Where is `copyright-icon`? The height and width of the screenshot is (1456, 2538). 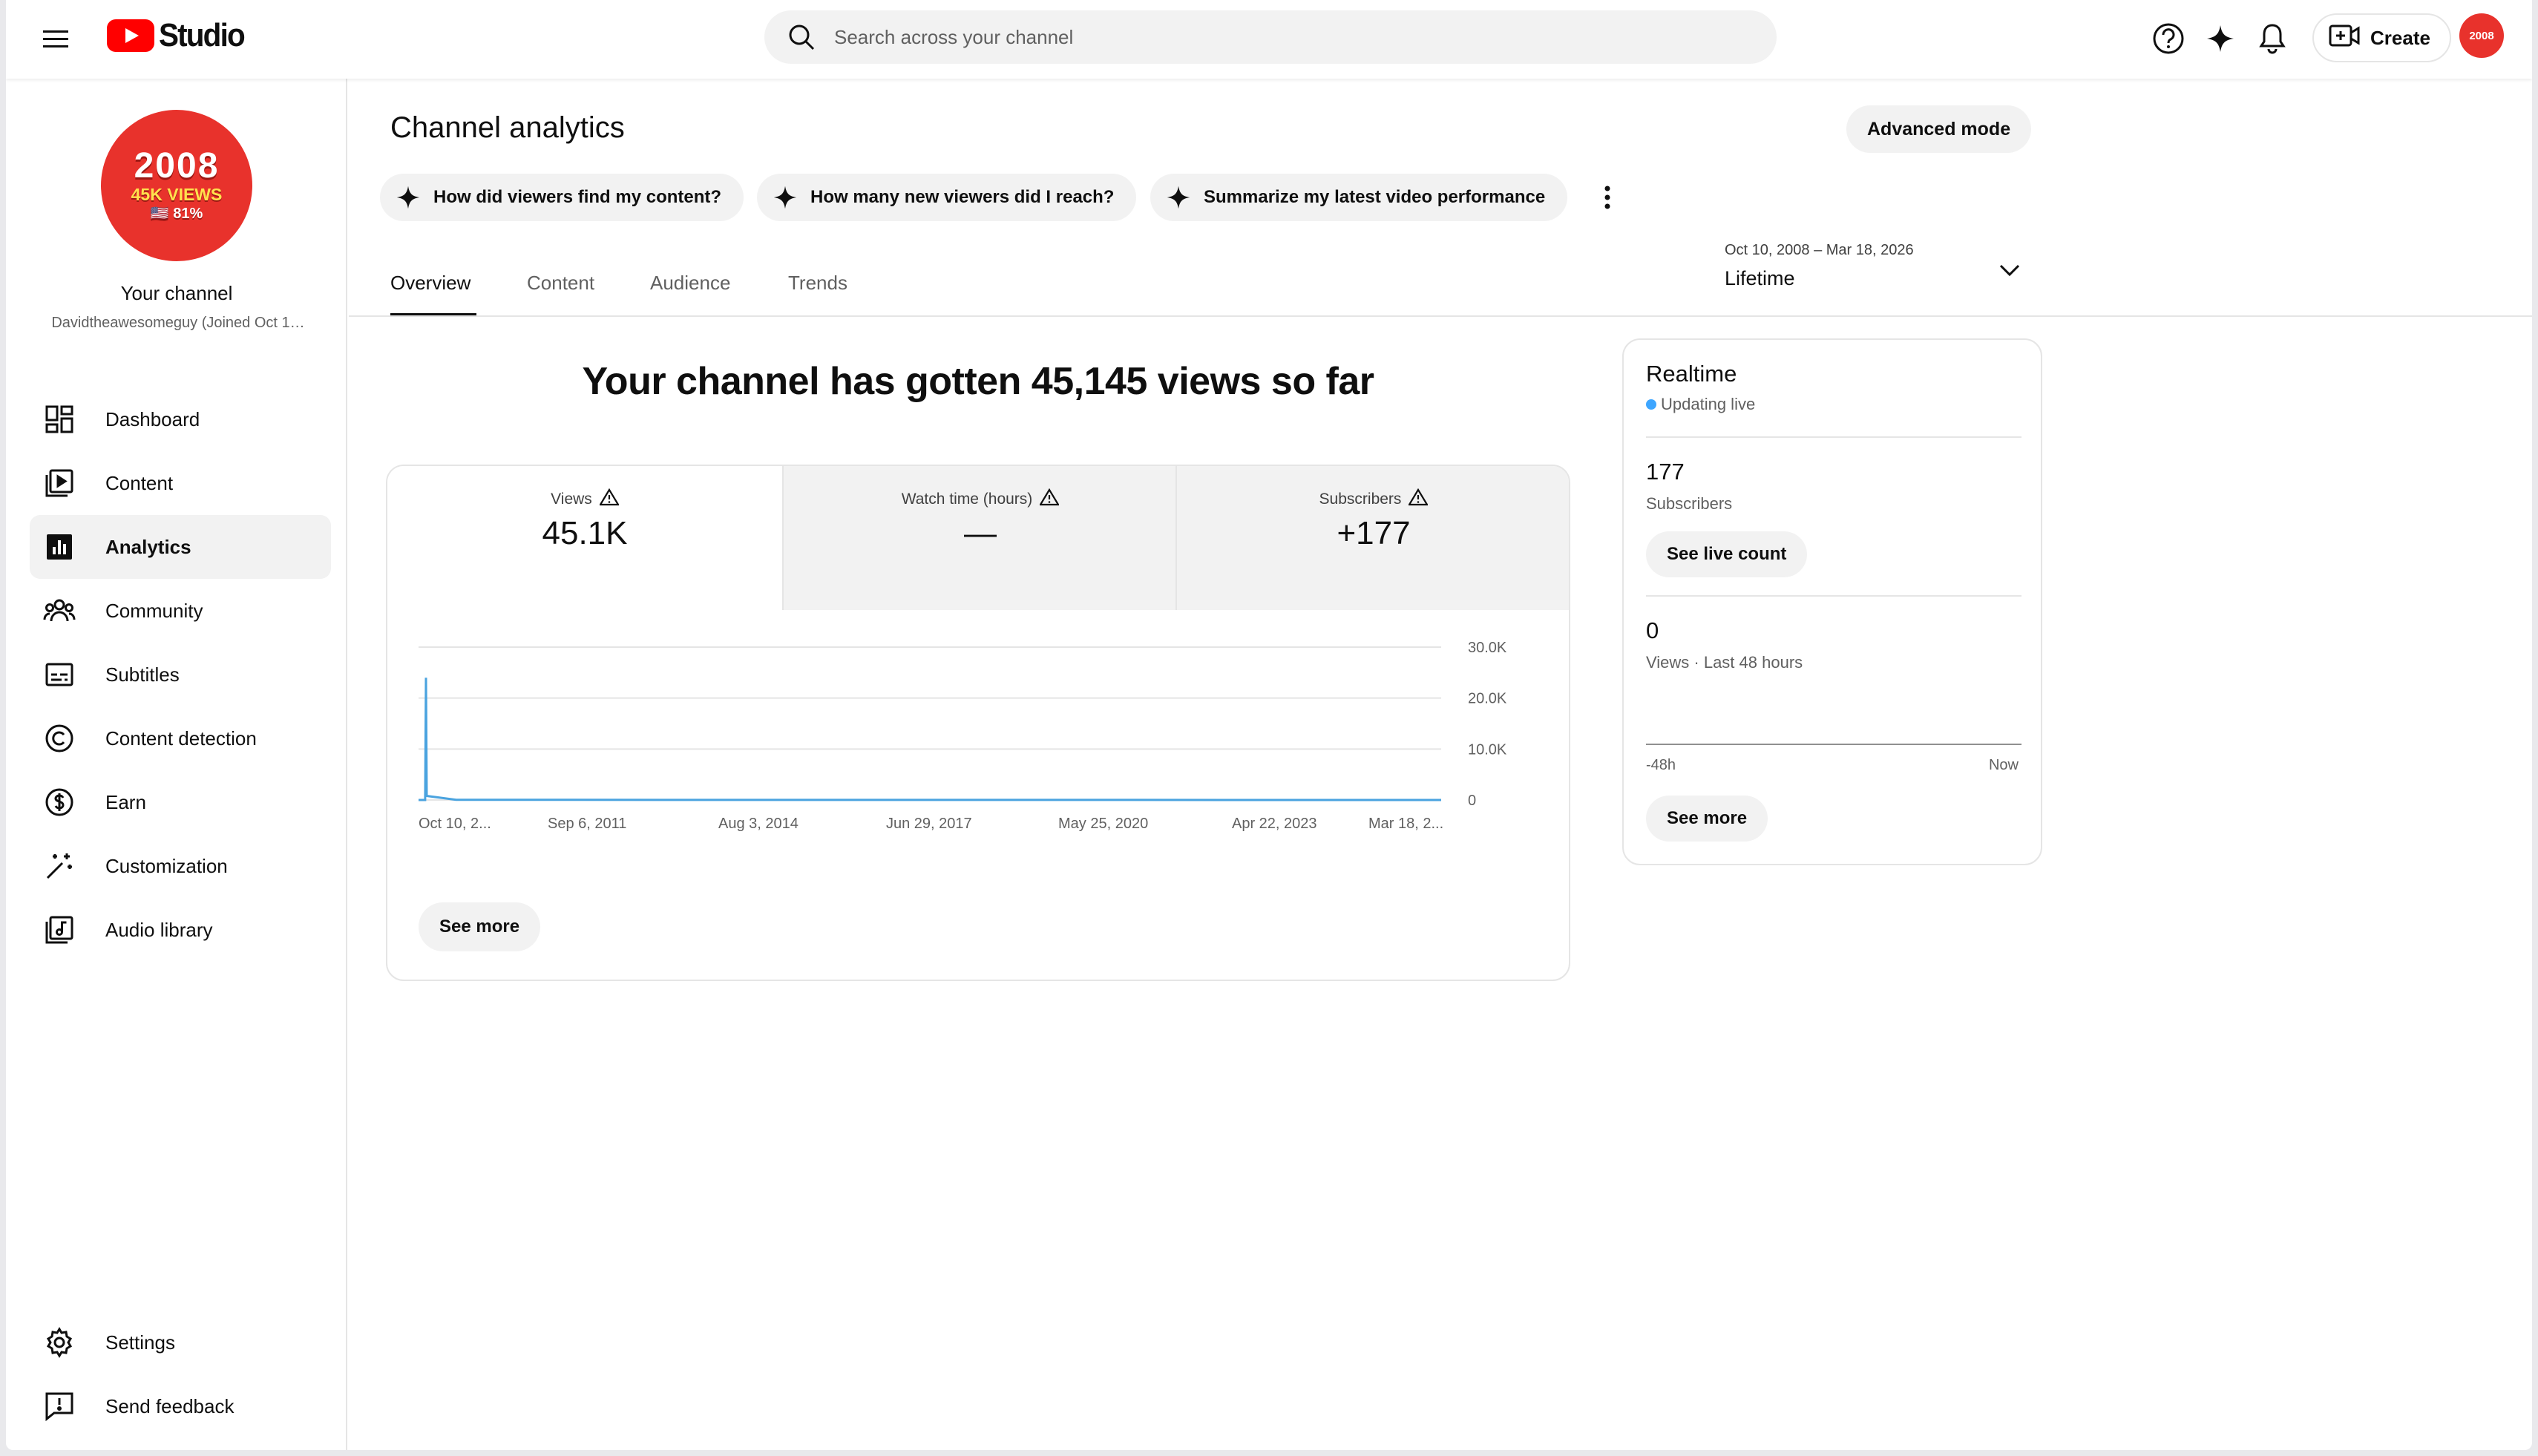
copyright-icon is located at coordinates (59, 739).